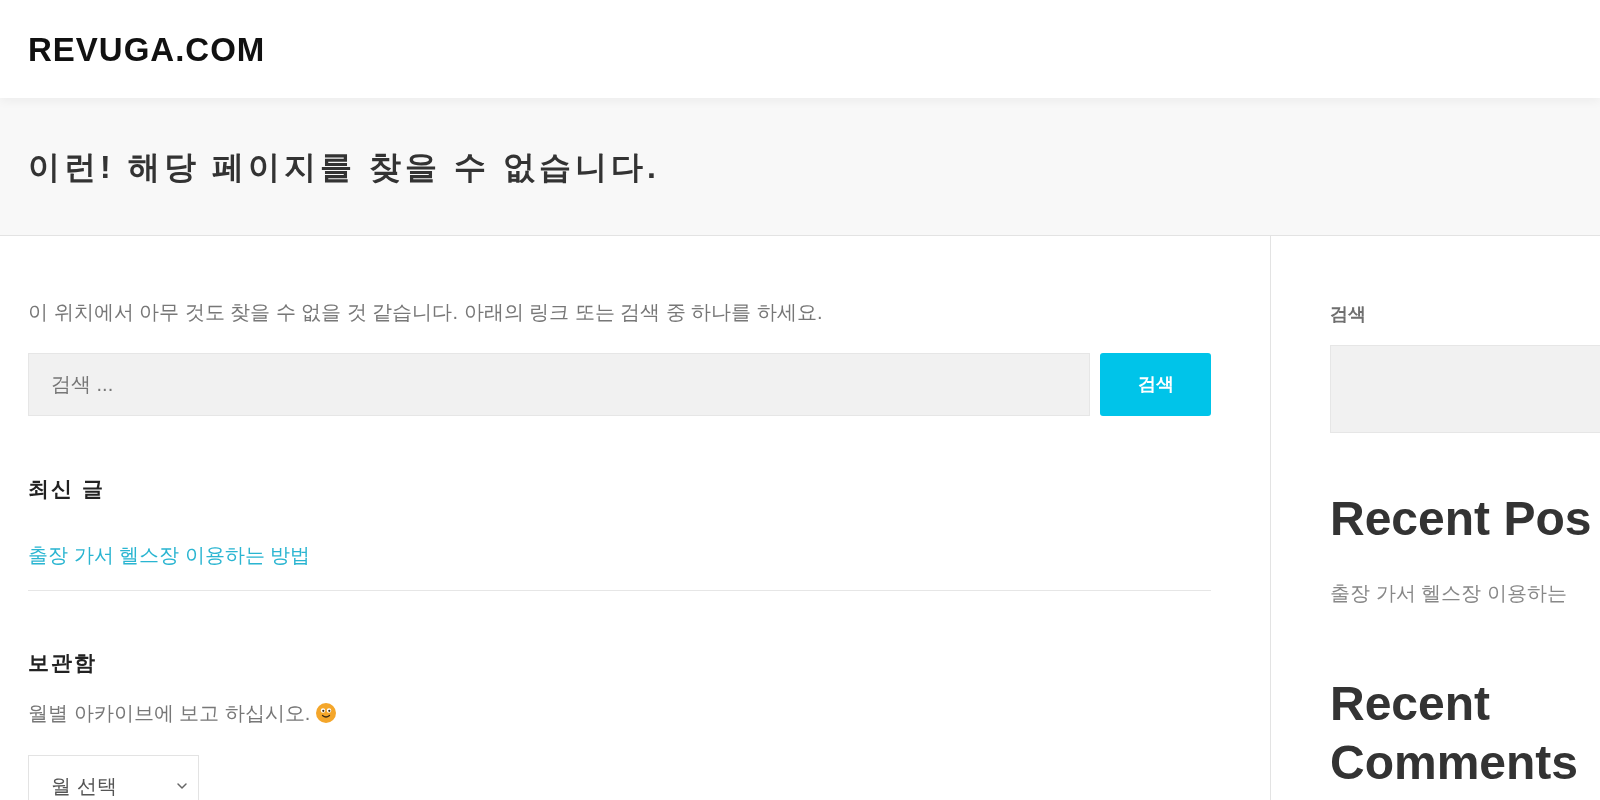  What do you see at coordinates (1448, 593) in the screenshot?
I see `post-link: 출장 가서 헬스장 이용하는` at bounding box center [1448, 593].